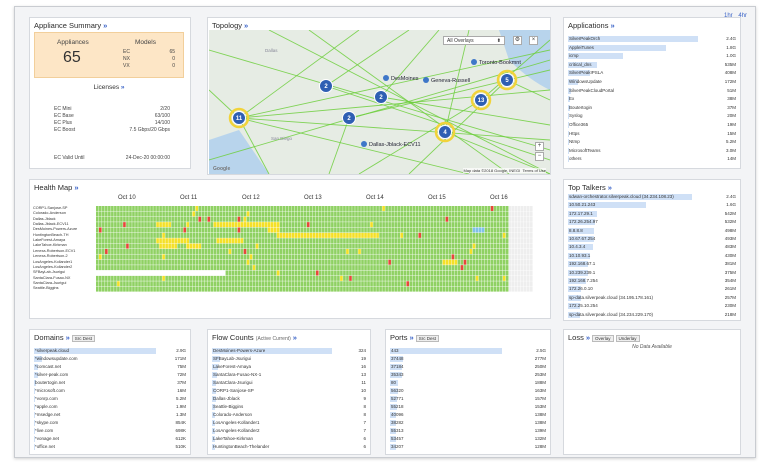 The image size is (768, 466). What do you see at coordinates (468, 407) in the screenshot?
I see `port-row: 55218 153M` at bounding box center [468, 407].